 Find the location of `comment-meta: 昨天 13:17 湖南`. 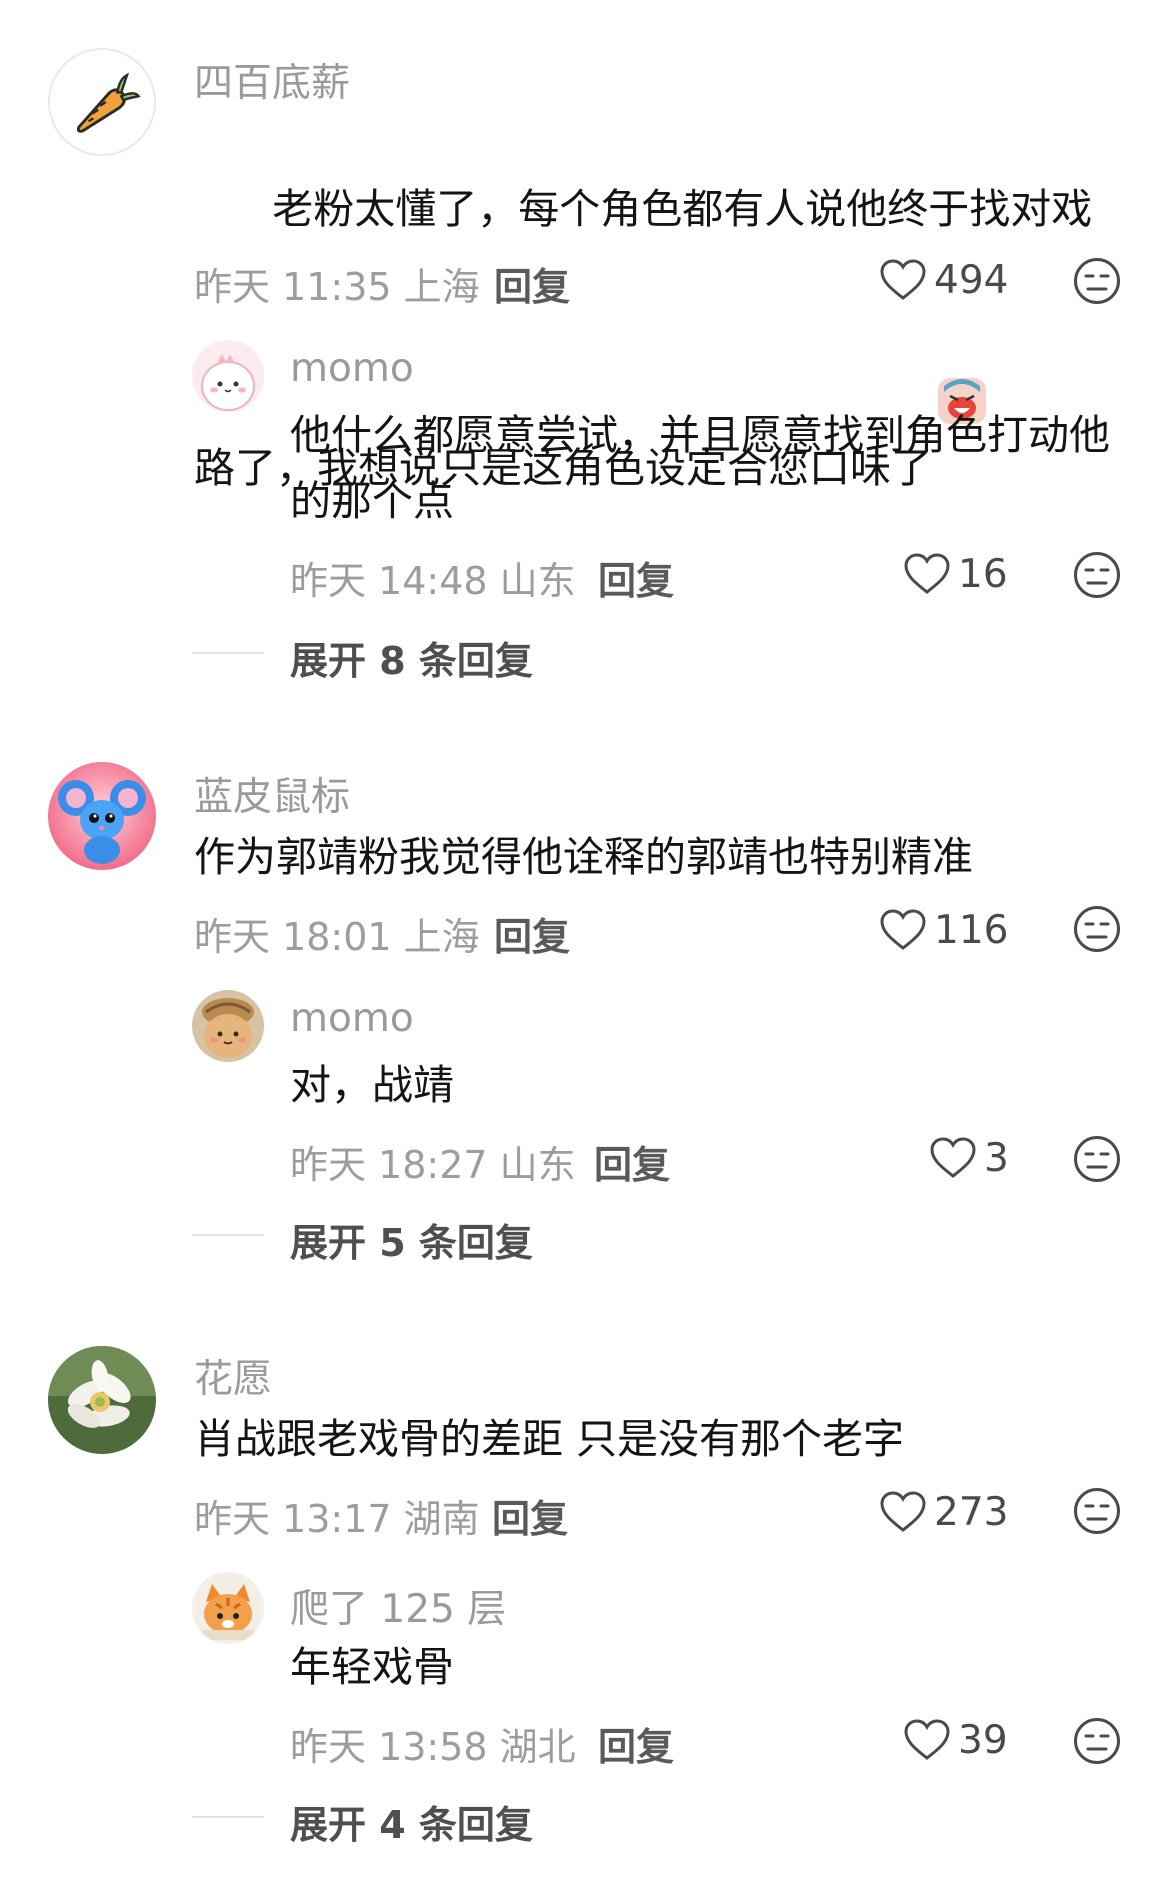

comment-meta: 昨天 13:17 湖南 is located at coordinates (337, 1519).